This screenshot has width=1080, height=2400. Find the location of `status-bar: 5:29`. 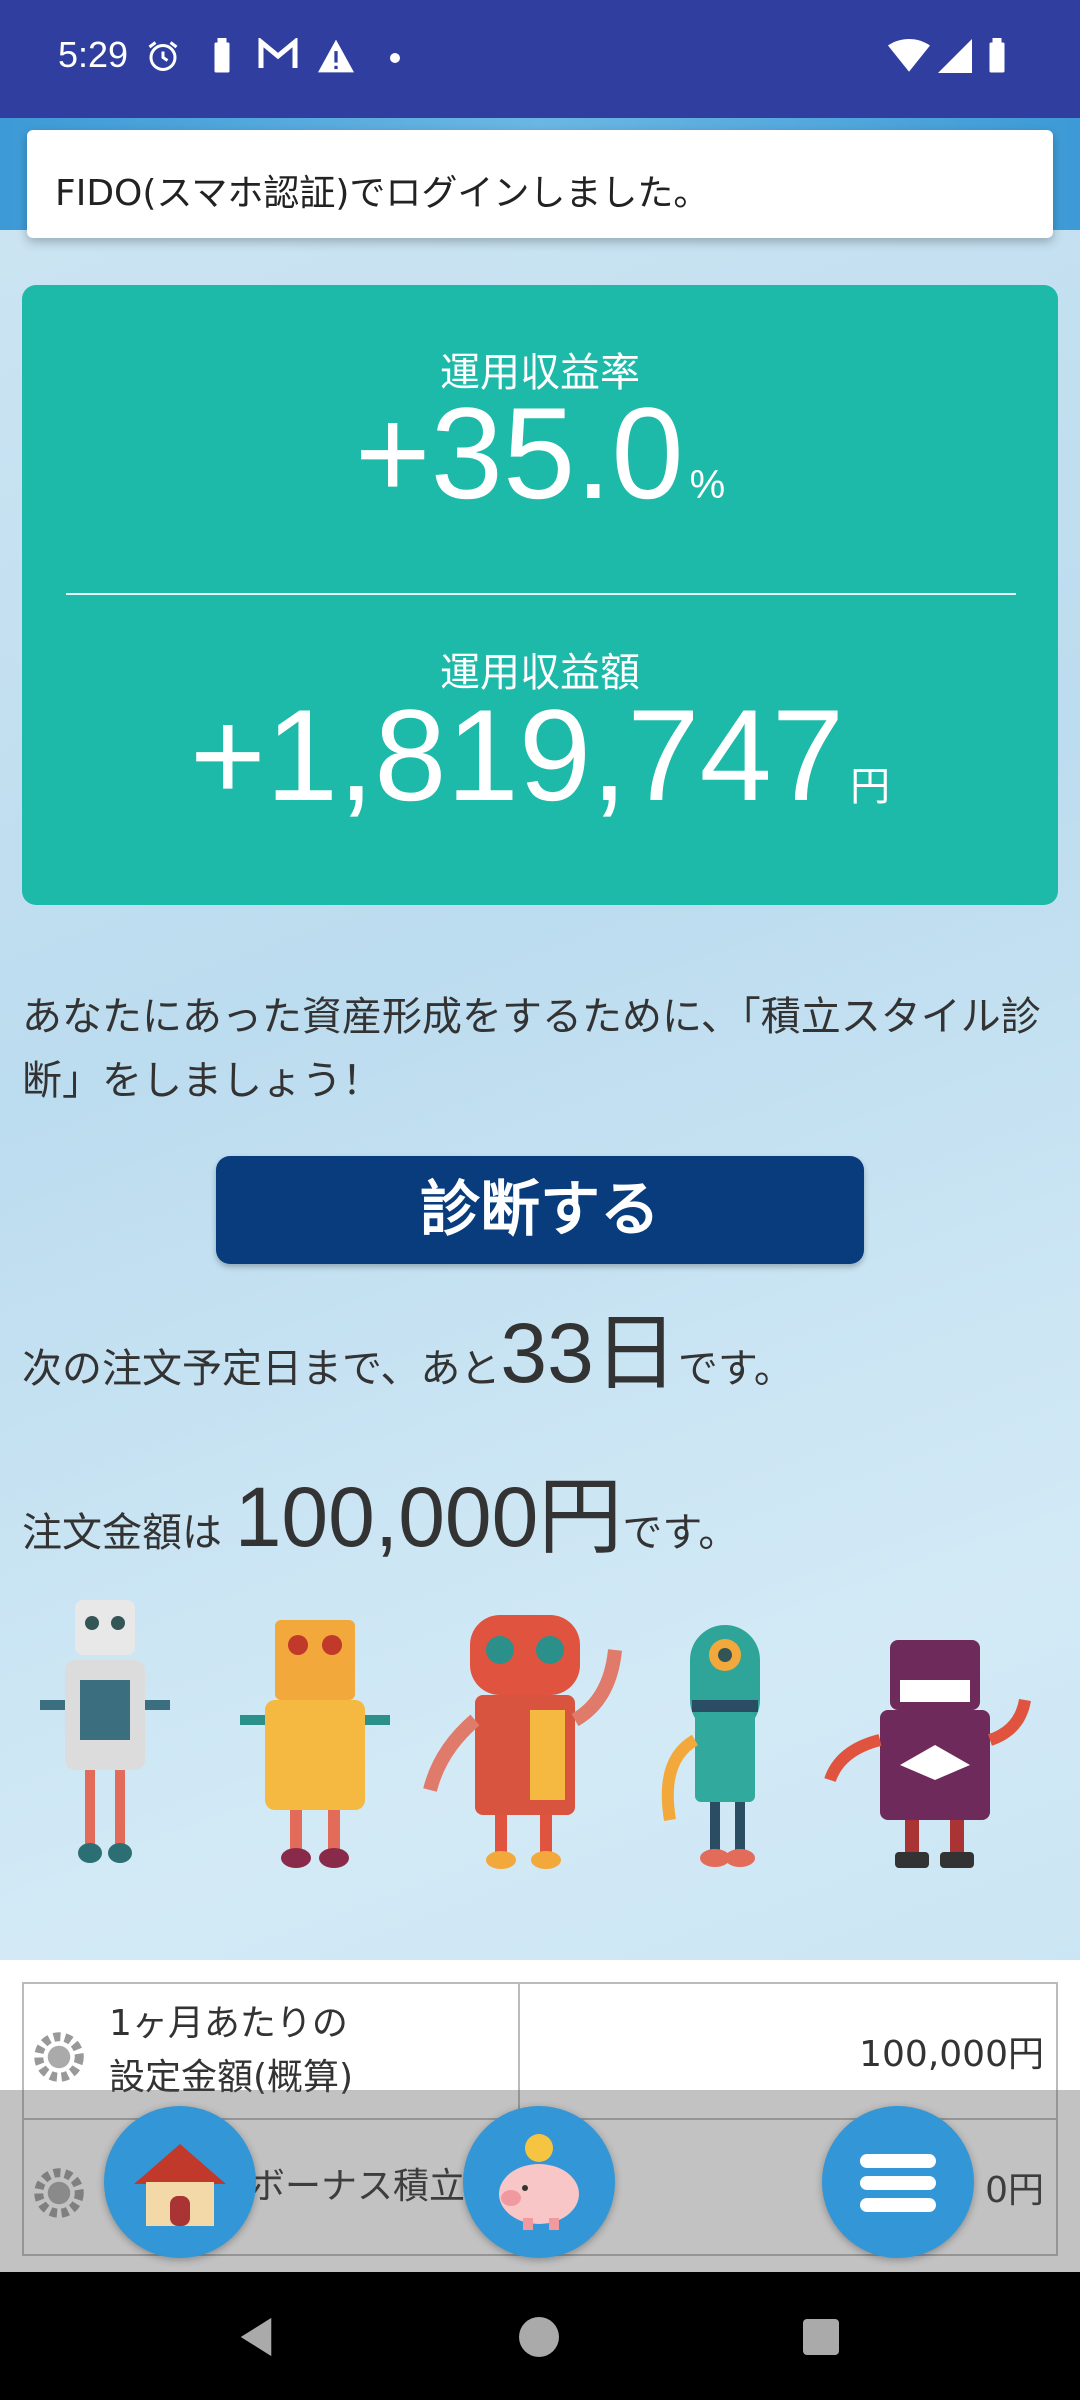

status-bar: 5:29 is located at coordinates (540, 59).